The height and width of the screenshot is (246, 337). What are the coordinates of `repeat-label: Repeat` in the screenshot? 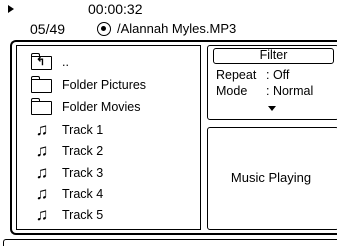 It's located at (236, 75).